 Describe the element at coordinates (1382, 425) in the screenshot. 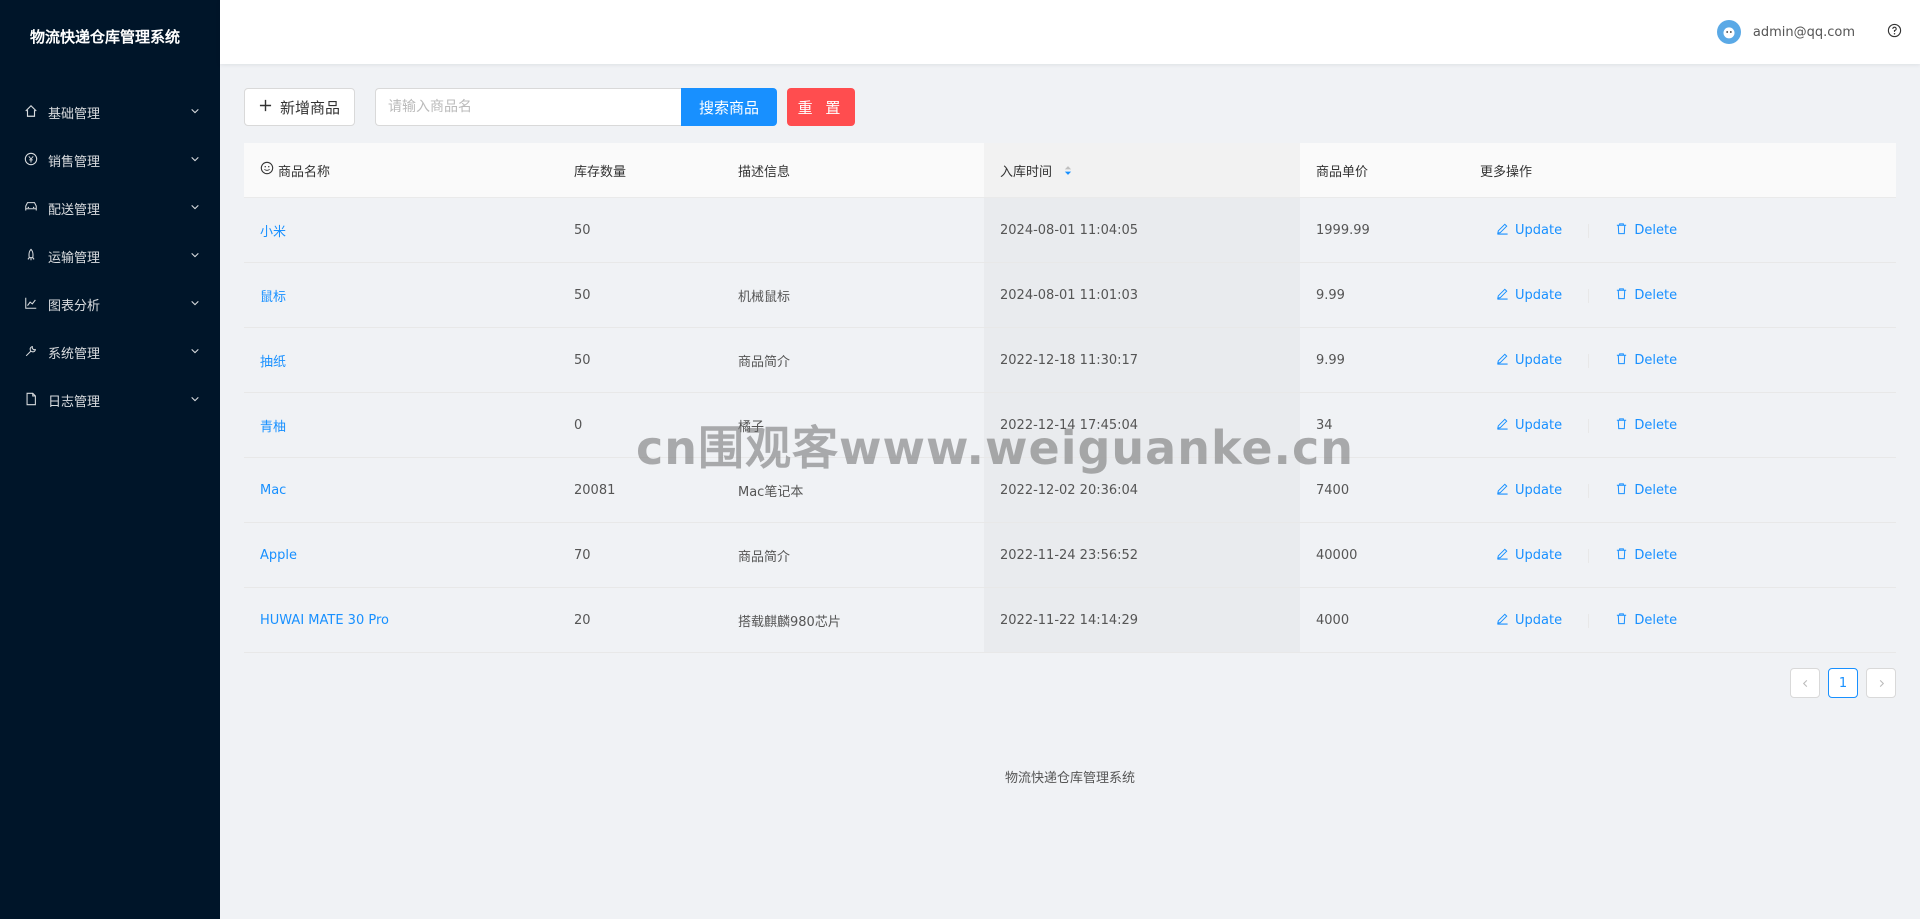

I see `price-cell: 34` at that location.